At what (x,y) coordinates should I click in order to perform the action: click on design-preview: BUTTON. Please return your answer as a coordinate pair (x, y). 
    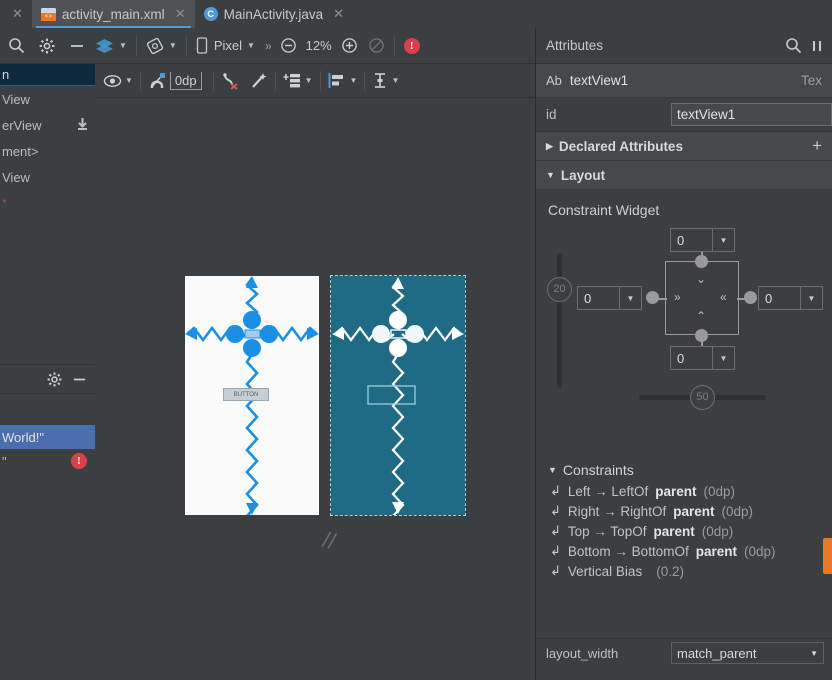
    Looking at the image, I should click on (252, 400).